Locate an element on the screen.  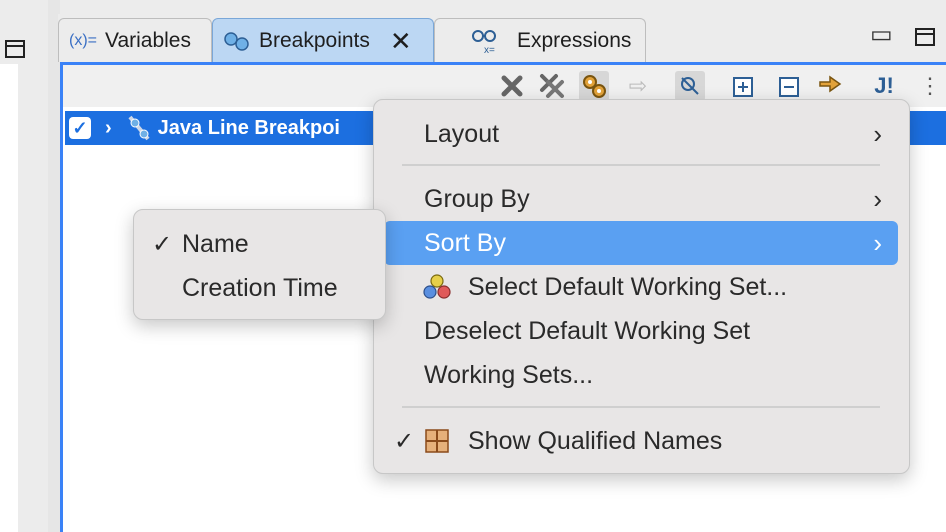
qualified-names-icon is located at coordinates (437, 441).